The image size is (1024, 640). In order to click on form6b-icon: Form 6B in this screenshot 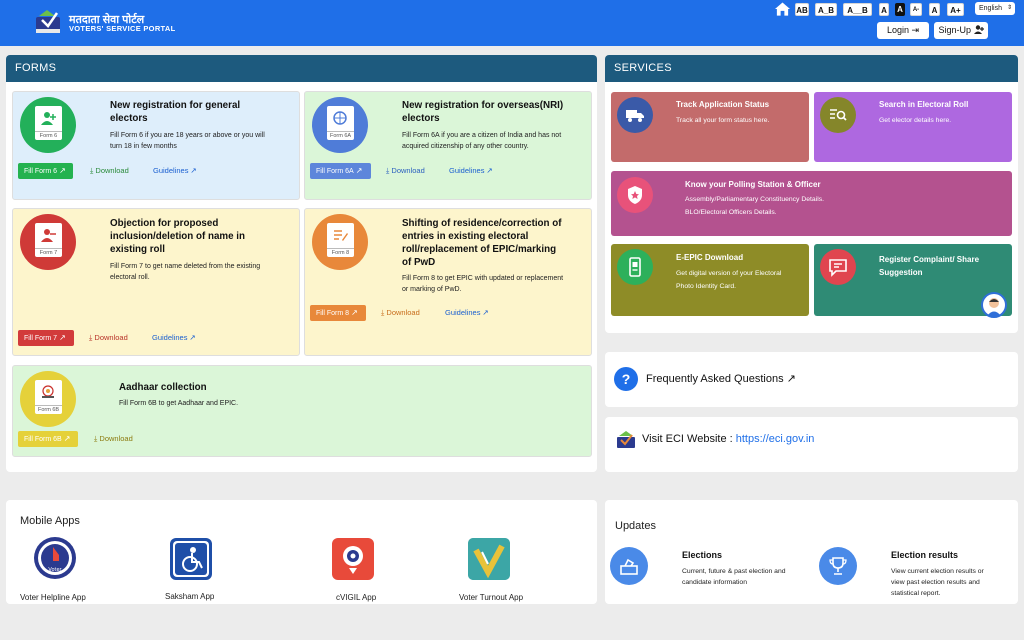, I will do `click(48, 399)`.